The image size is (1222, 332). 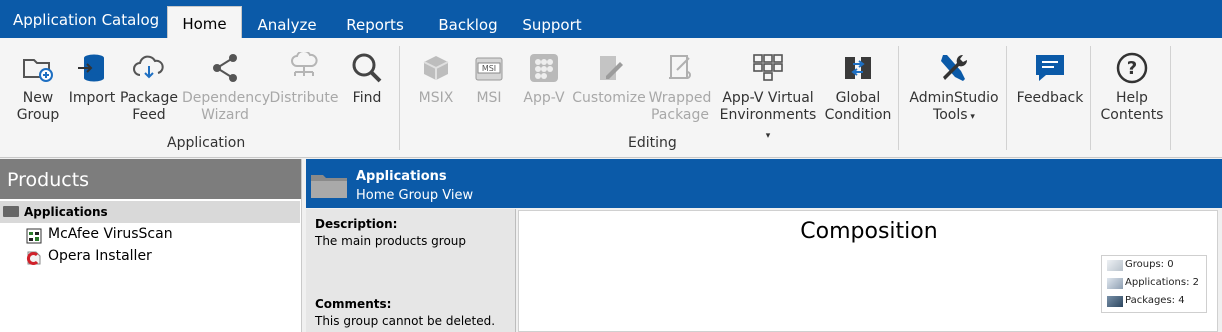 I want to click on import-button: Import, so click(x=92, y=76).